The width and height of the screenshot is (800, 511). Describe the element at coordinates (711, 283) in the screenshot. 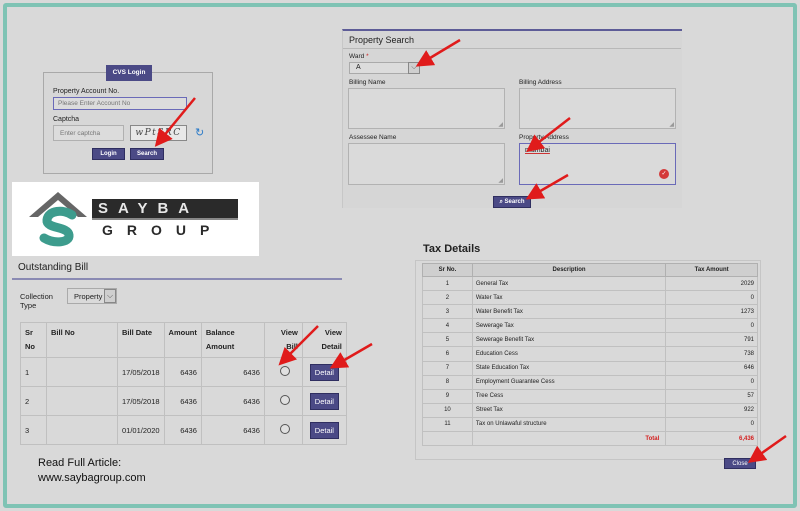

I see `tax-amount-cell: 2029` at that location.